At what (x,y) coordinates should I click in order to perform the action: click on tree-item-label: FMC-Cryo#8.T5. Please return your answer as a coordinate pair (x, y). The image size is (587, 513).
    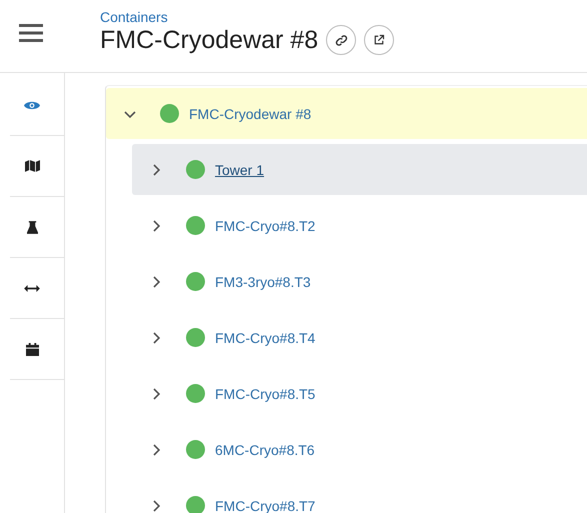
    Looking at the image, I should click on (265, 394).